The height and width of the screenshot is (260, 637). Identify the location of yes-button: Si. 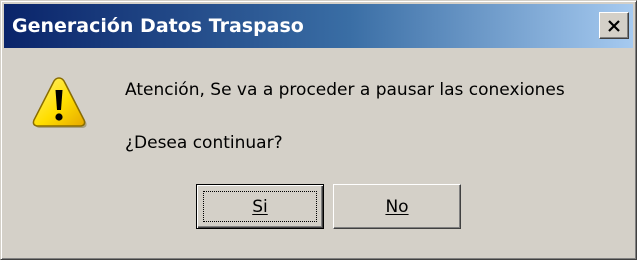
(260, 206).